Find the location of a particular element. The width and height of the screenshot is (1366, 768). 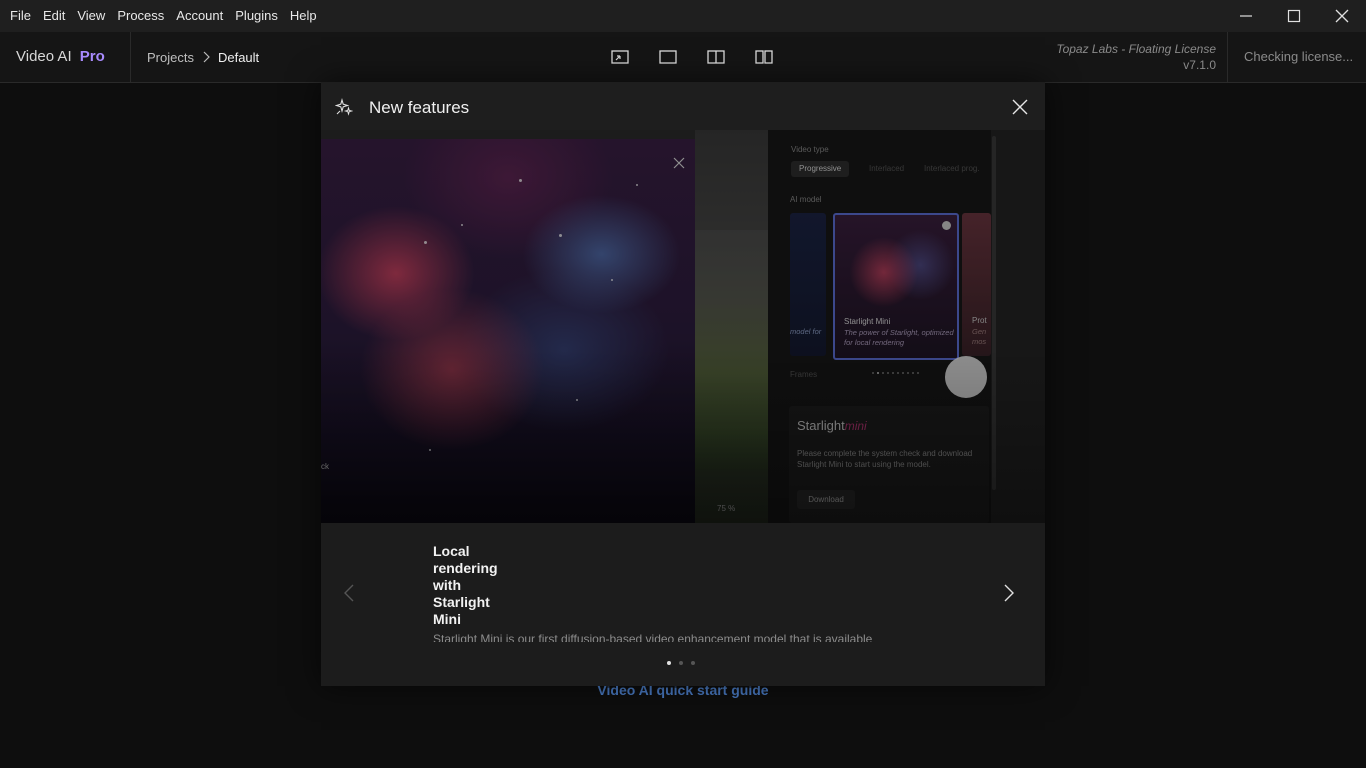

panel-right-edge is located at coordinates (1018, 326).